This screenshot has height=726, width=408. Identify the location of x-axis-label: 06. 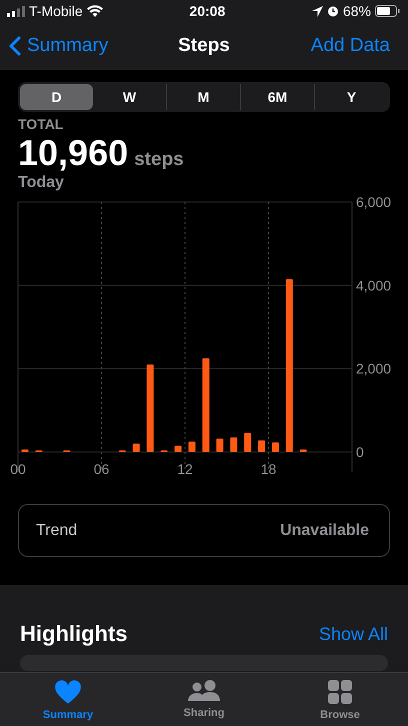
(102, 469).